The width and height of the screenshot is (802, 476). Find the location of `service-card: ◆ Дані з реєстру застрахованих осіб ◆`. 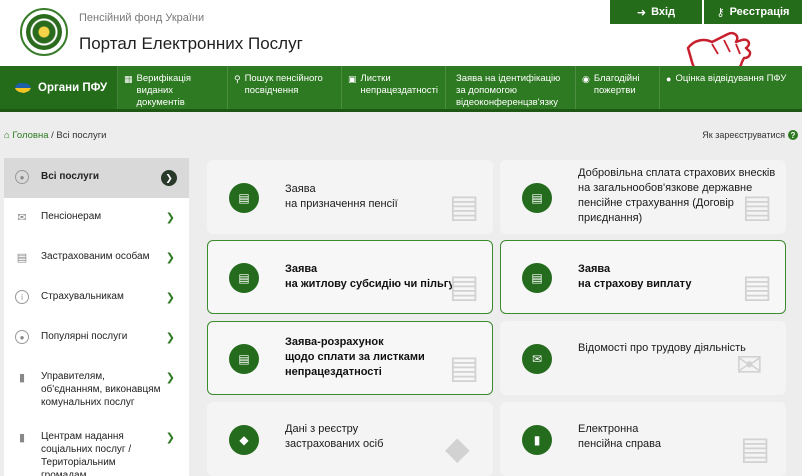

service-card: ◆ Дані з реєстру застрахованих осіб ◆ is located at coordinates (350, 439).